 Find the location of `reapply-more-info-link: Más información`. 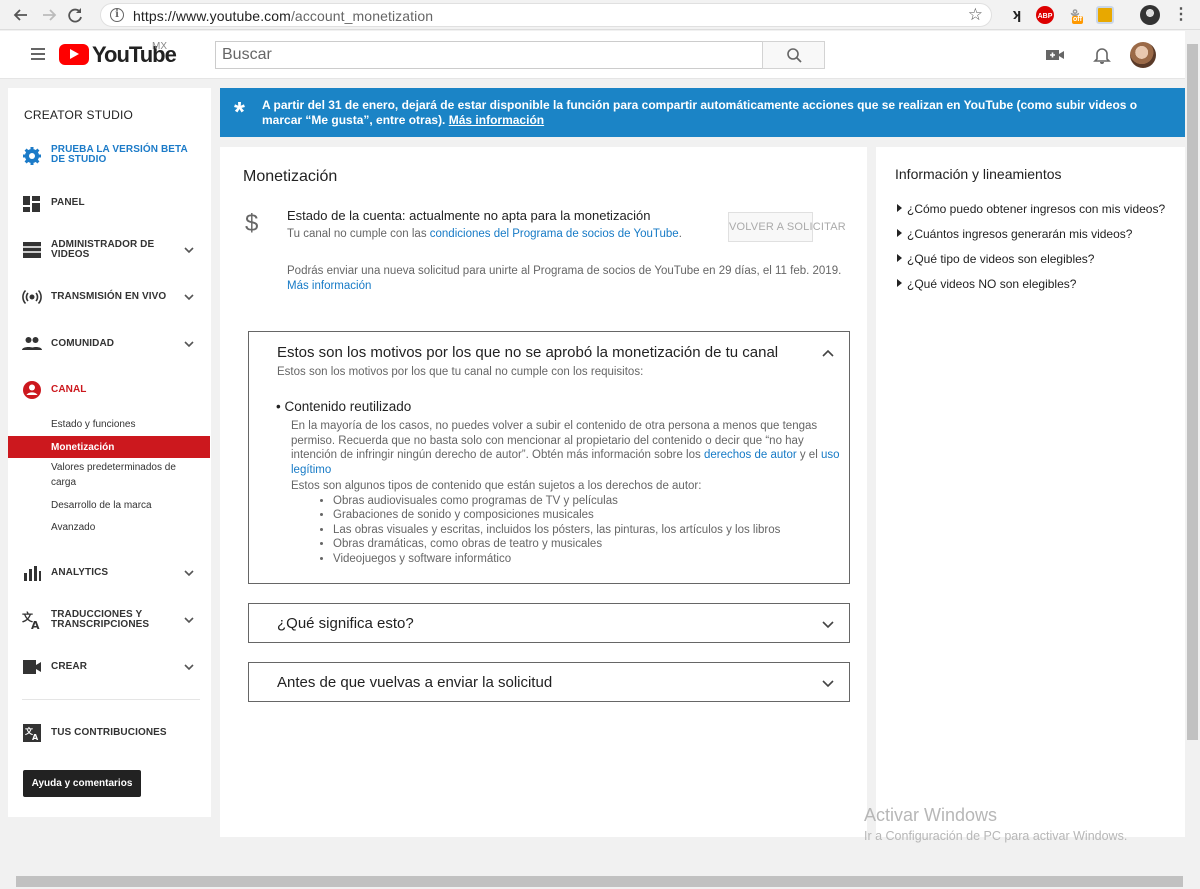

reapply-more-info-link: Más información is located at coordinates (329, 286).